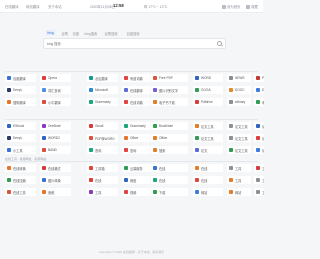  I want to click on engine-tab-bing-search: bing搜索, so click(91, 33).